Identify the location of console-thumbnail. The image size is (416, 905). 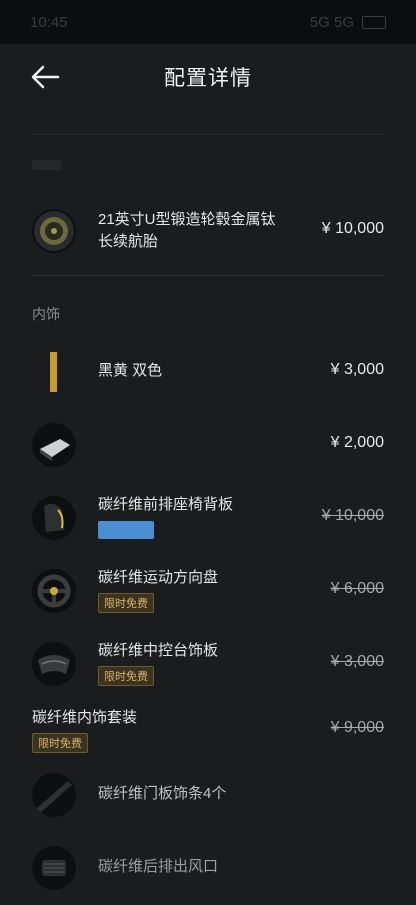
(54, 664).